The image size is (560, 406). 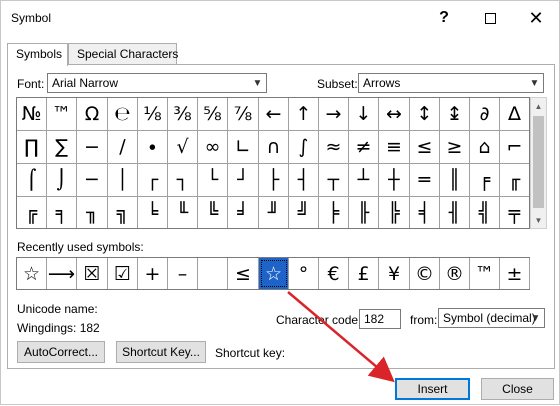 What do you see at coordinates (243, 180) in the screenshot?
I see `symbol-cell: ┘` at bounding box center [243, 180].